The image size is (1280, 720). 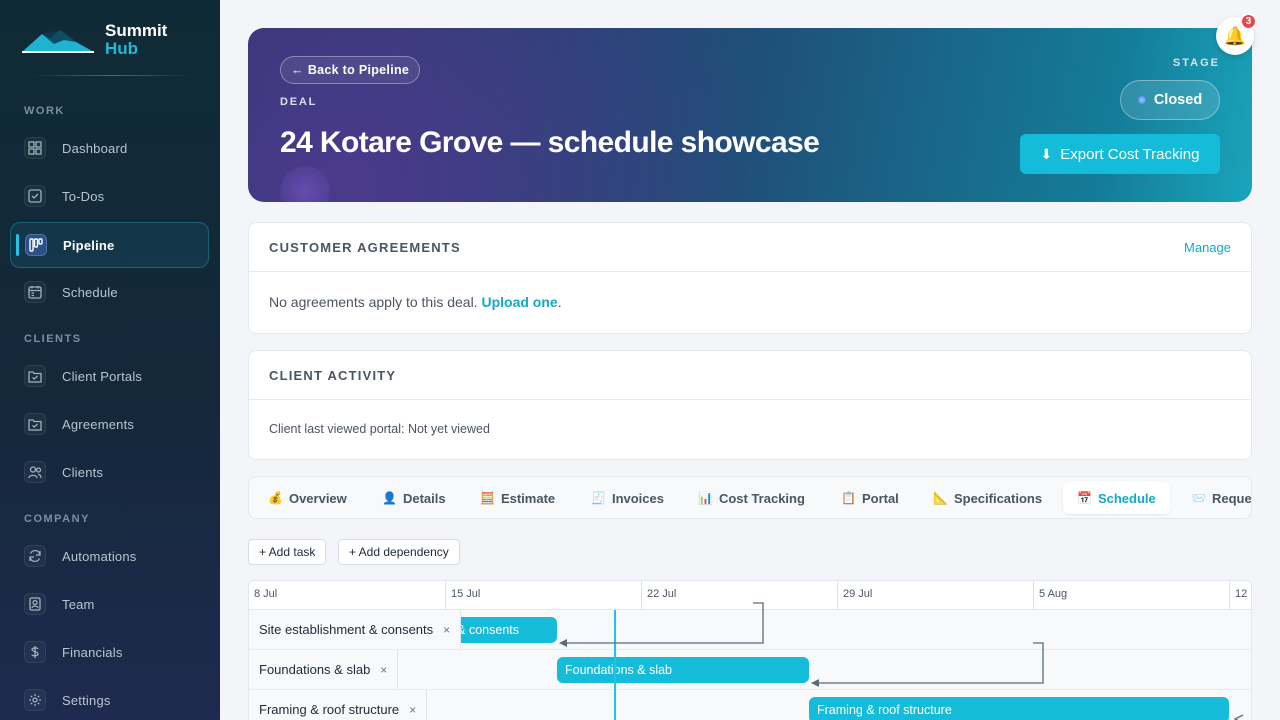 I want to click on grid-icon, so click(x=35, y=148).